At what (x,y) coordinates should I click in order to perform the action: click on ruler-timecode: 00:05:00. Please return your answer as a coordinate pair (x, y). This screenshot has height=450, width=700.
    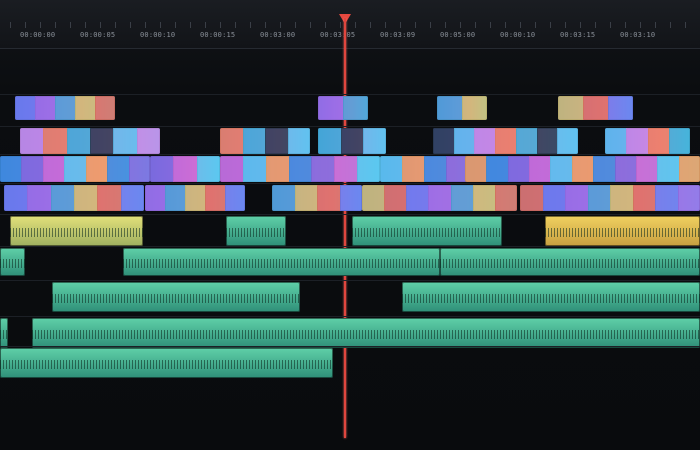
    Looking at the image, I should click on (458, 35).